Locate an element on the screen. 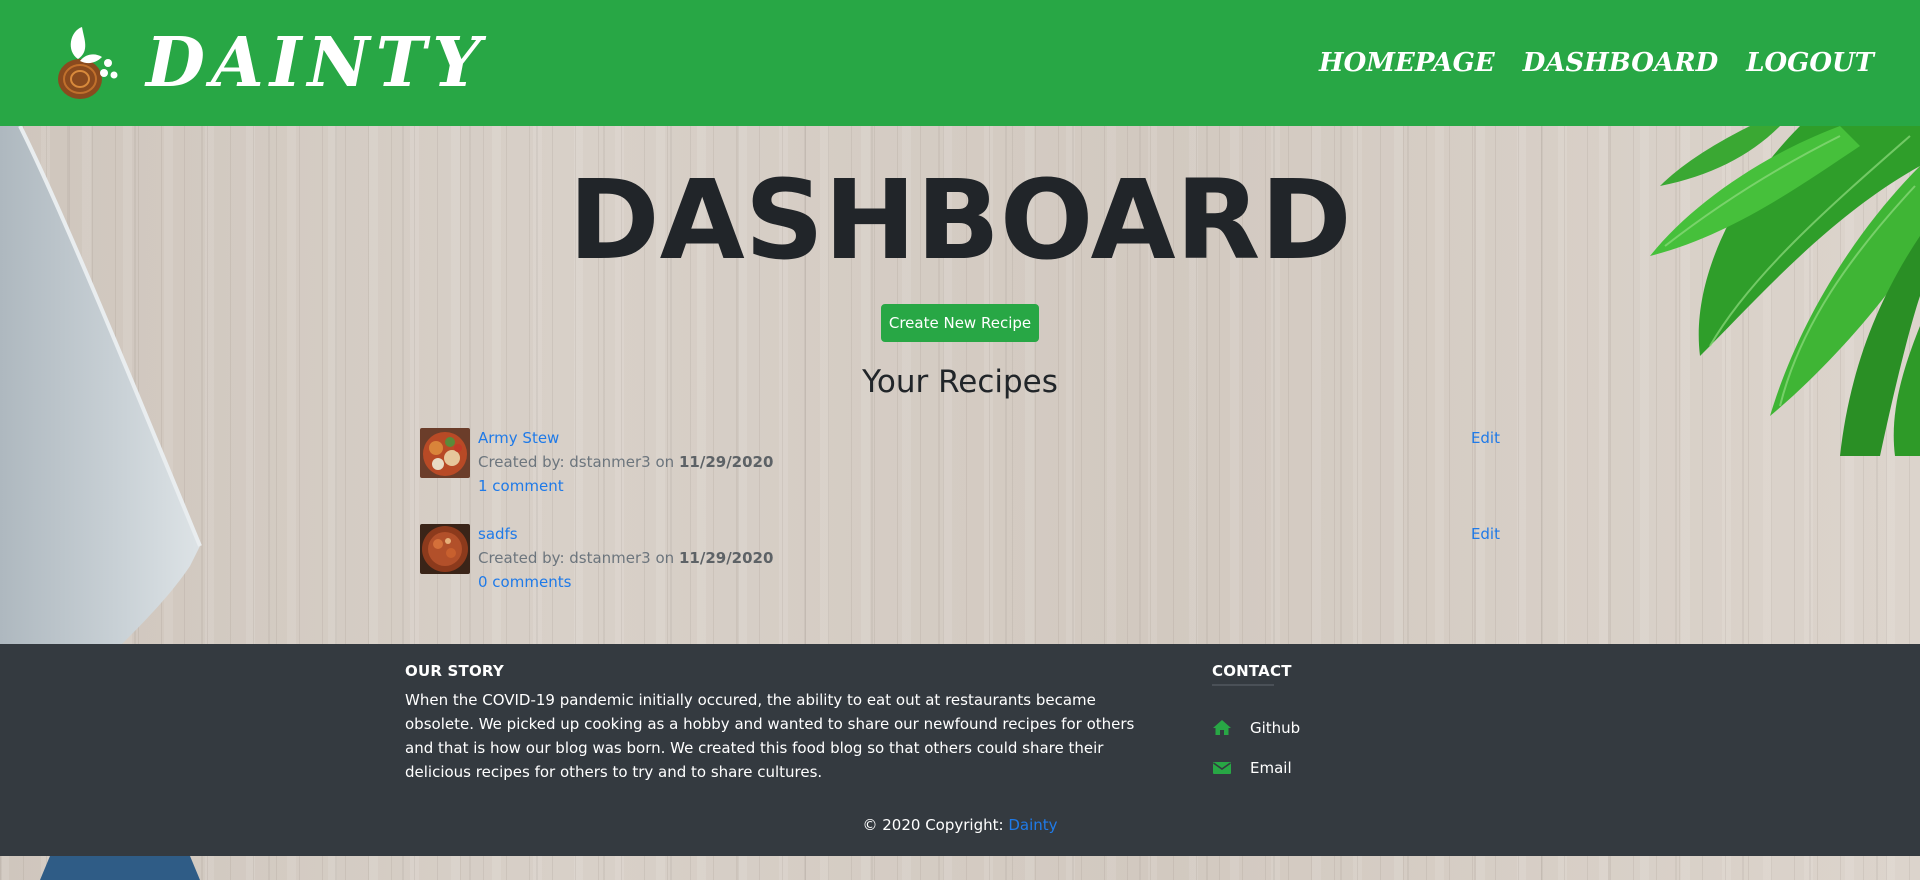  your-recipes-heading: Your Recipes is located at coordinates (960, 382).